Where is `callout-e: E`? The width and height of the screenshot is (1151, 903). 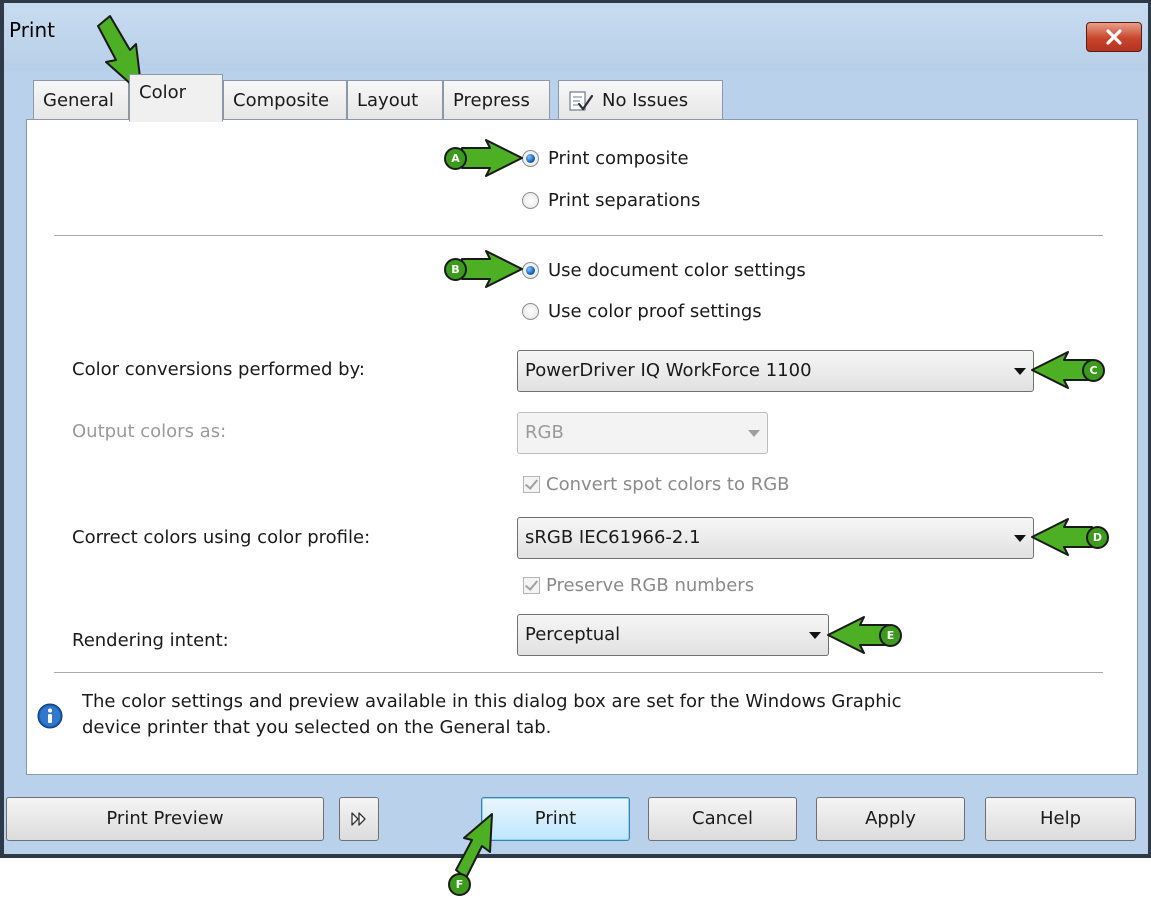 callout-e: E is located at coordinates (890, 635).